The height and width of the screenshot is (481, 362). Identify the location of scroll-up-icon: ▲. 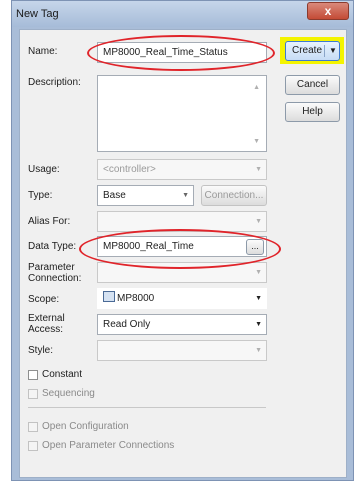
(256, 87).